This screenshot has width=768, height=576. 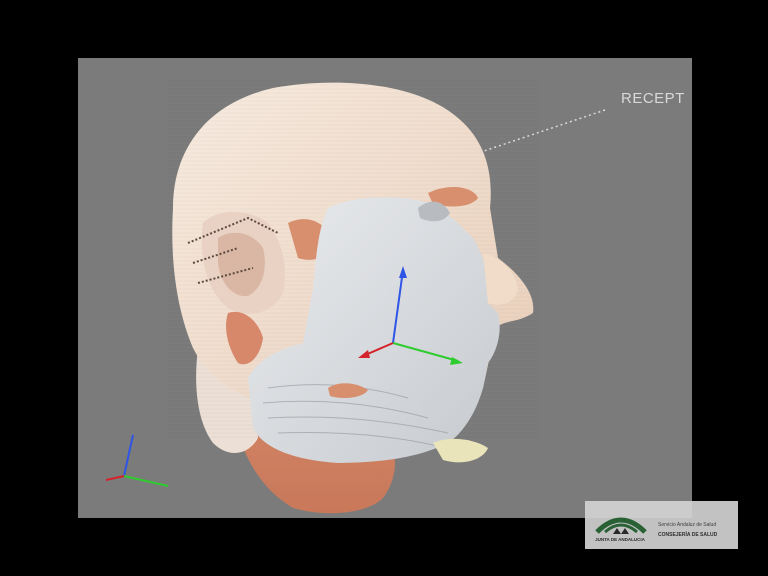 I want to click on annotation-label: RECEPT, so click(x=653, y=98).